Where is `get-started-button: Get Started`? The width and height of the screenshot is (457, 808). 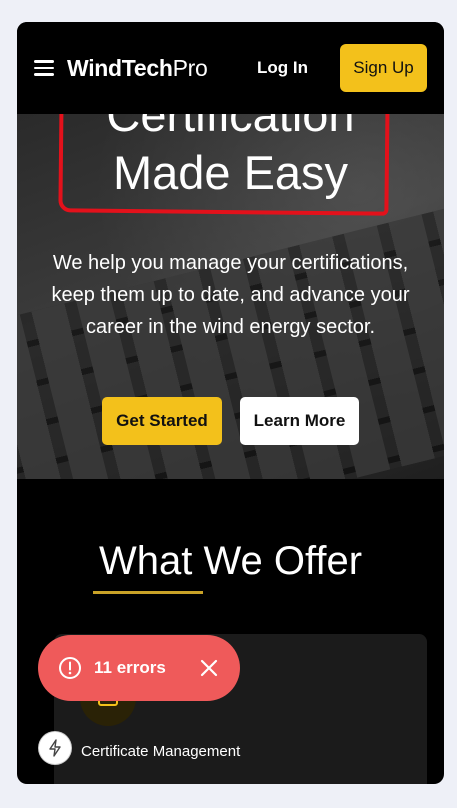
get-started-button: Get Started is located at coordinates (162, 421).